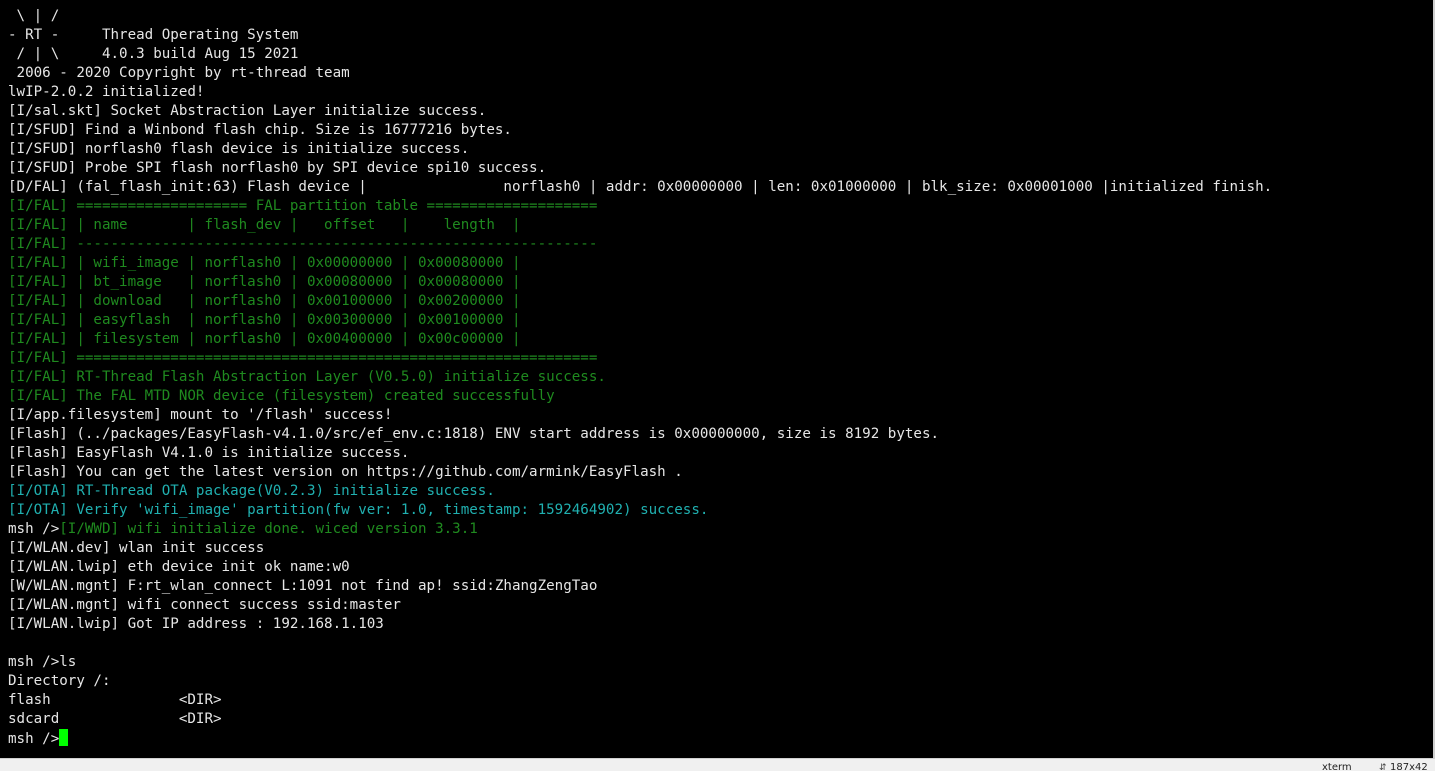 This screenshot has width=1435, height=771. I want to click on text-cursor, so click(64, 737).